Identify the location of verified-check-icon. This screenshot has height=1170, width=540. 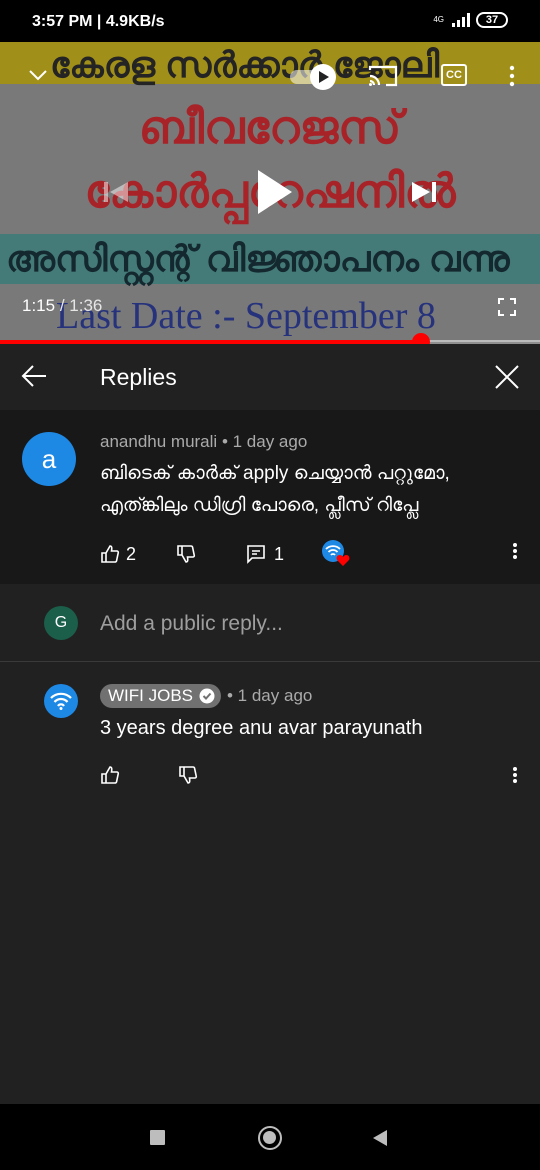
(207, 696).